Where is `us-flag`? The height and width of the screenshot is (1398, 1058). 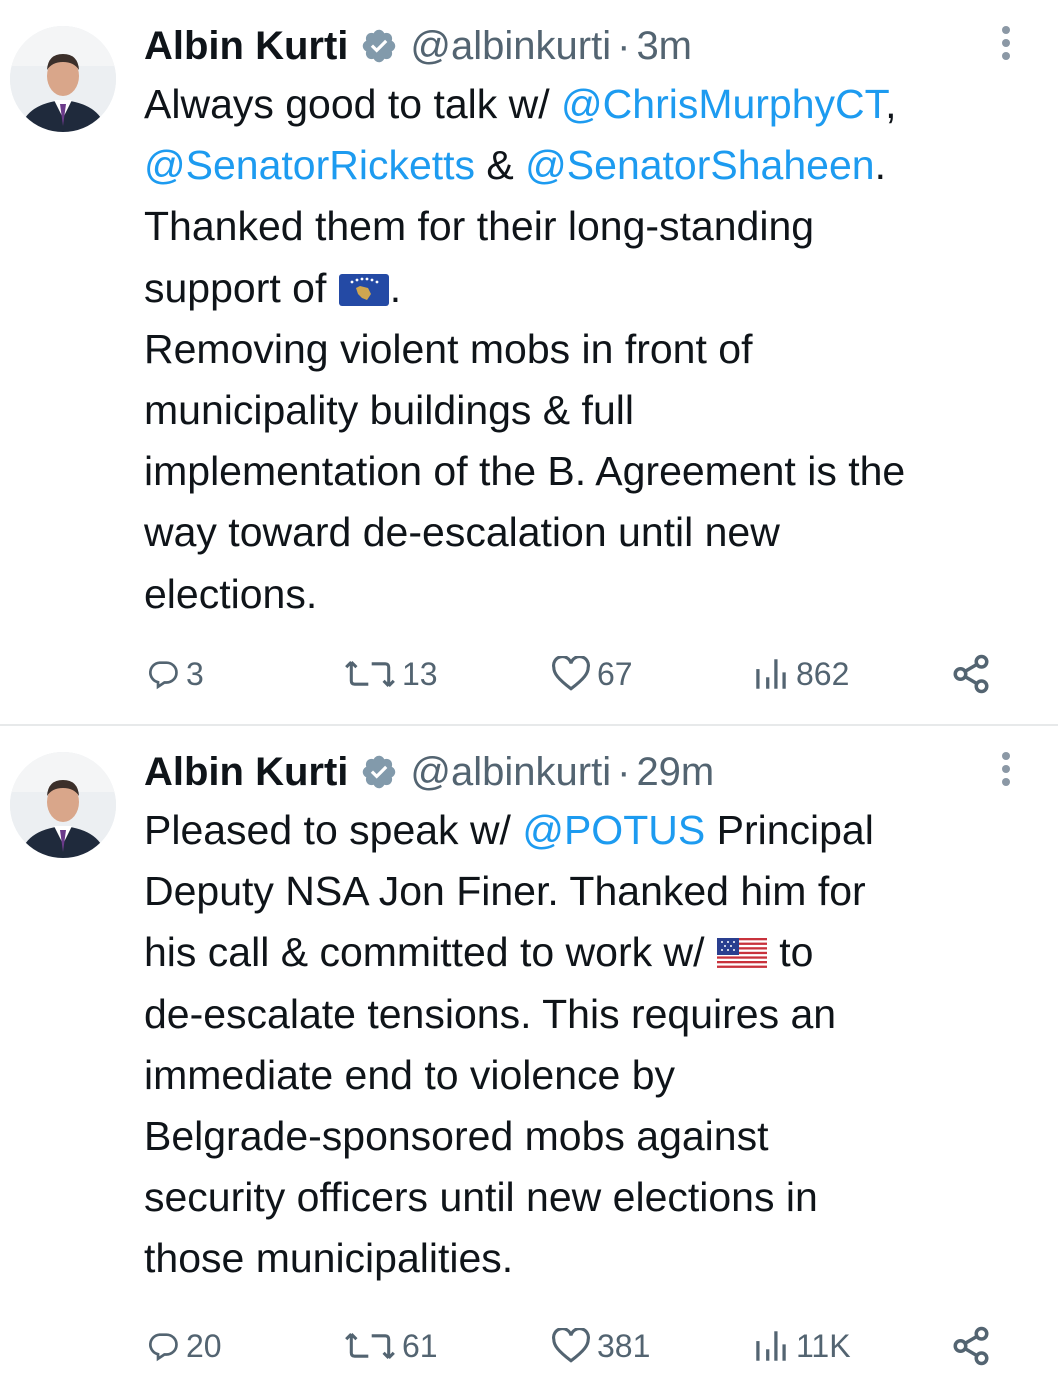
us-flag is located at coordinates (741, 954).